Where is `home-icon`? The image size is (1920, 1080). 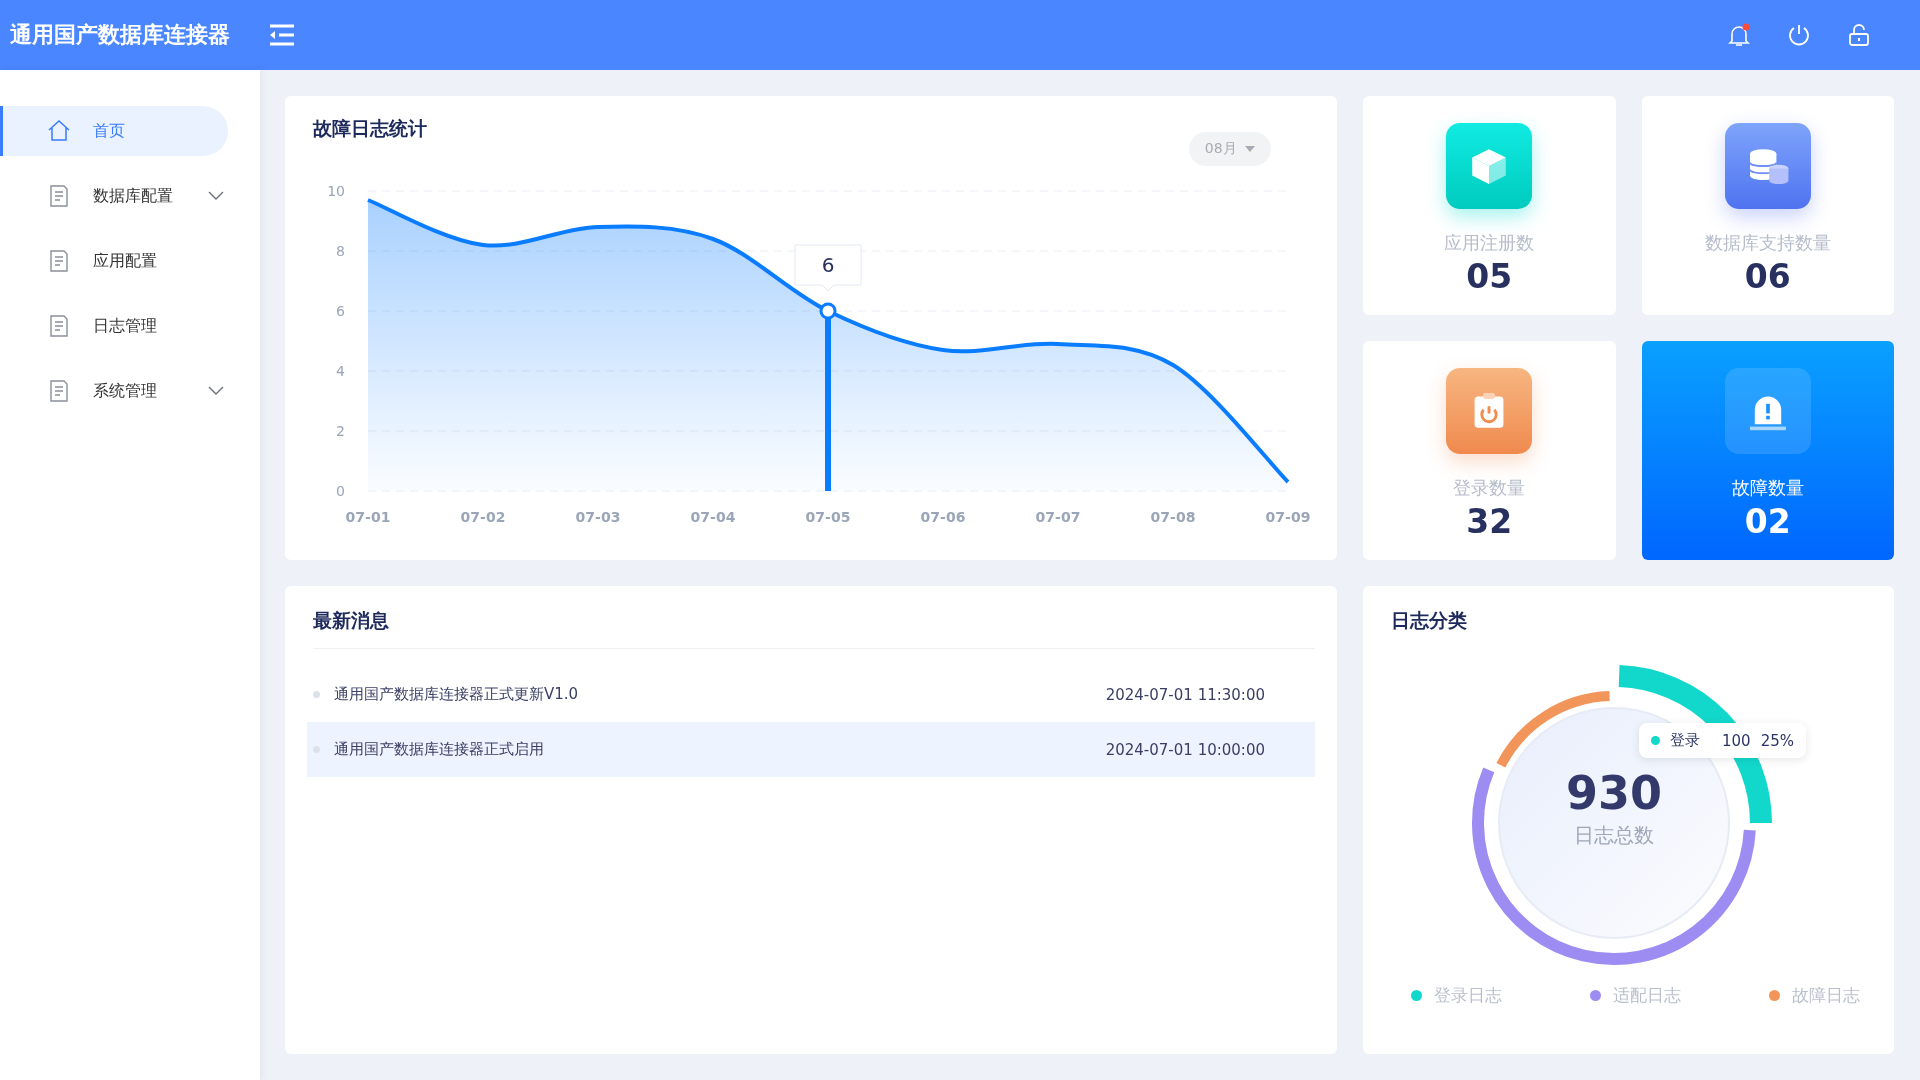
home-icon is located at coordinates (59, 131).